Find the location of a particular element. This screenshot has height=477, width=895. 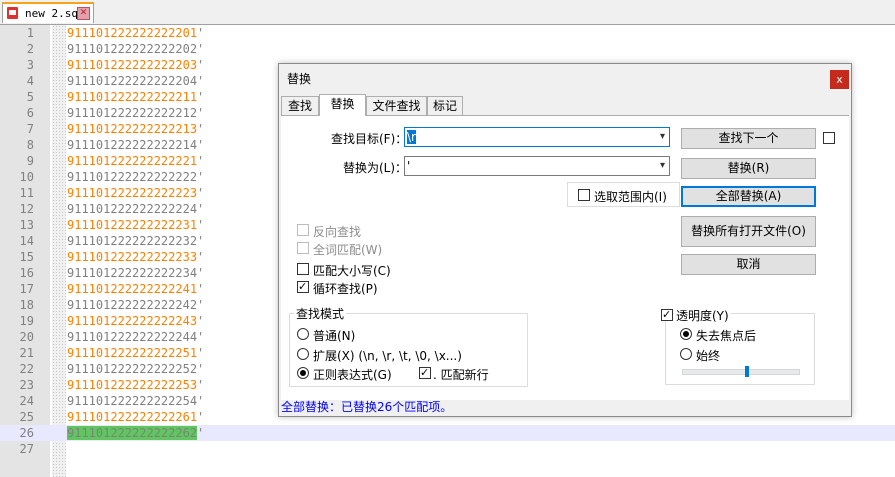

search-mode-normal-radio is located at coordinates (303, 334).